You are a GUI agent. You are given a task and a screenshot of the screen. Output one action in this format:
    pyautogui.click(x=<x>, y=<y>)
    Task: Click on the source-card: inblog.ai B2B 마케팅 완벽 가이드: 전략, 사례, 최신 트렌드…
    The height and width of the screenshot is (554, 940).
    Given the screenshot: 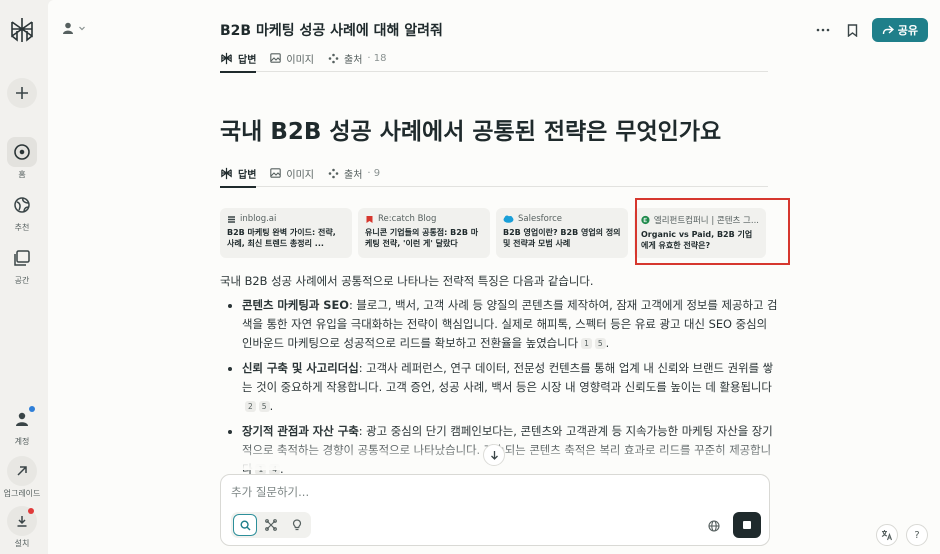 What is the action you would take?
    pyautogui.click(x=286, y=233)
    